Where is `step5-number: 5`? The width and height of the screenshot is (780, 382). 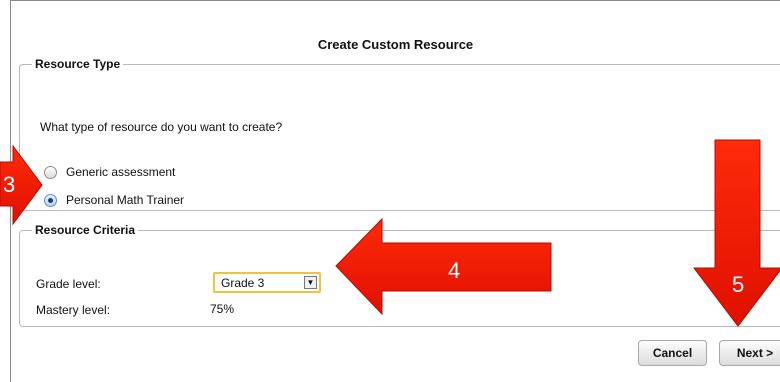 step5-number: 5 is located at coordinates (738, 284).